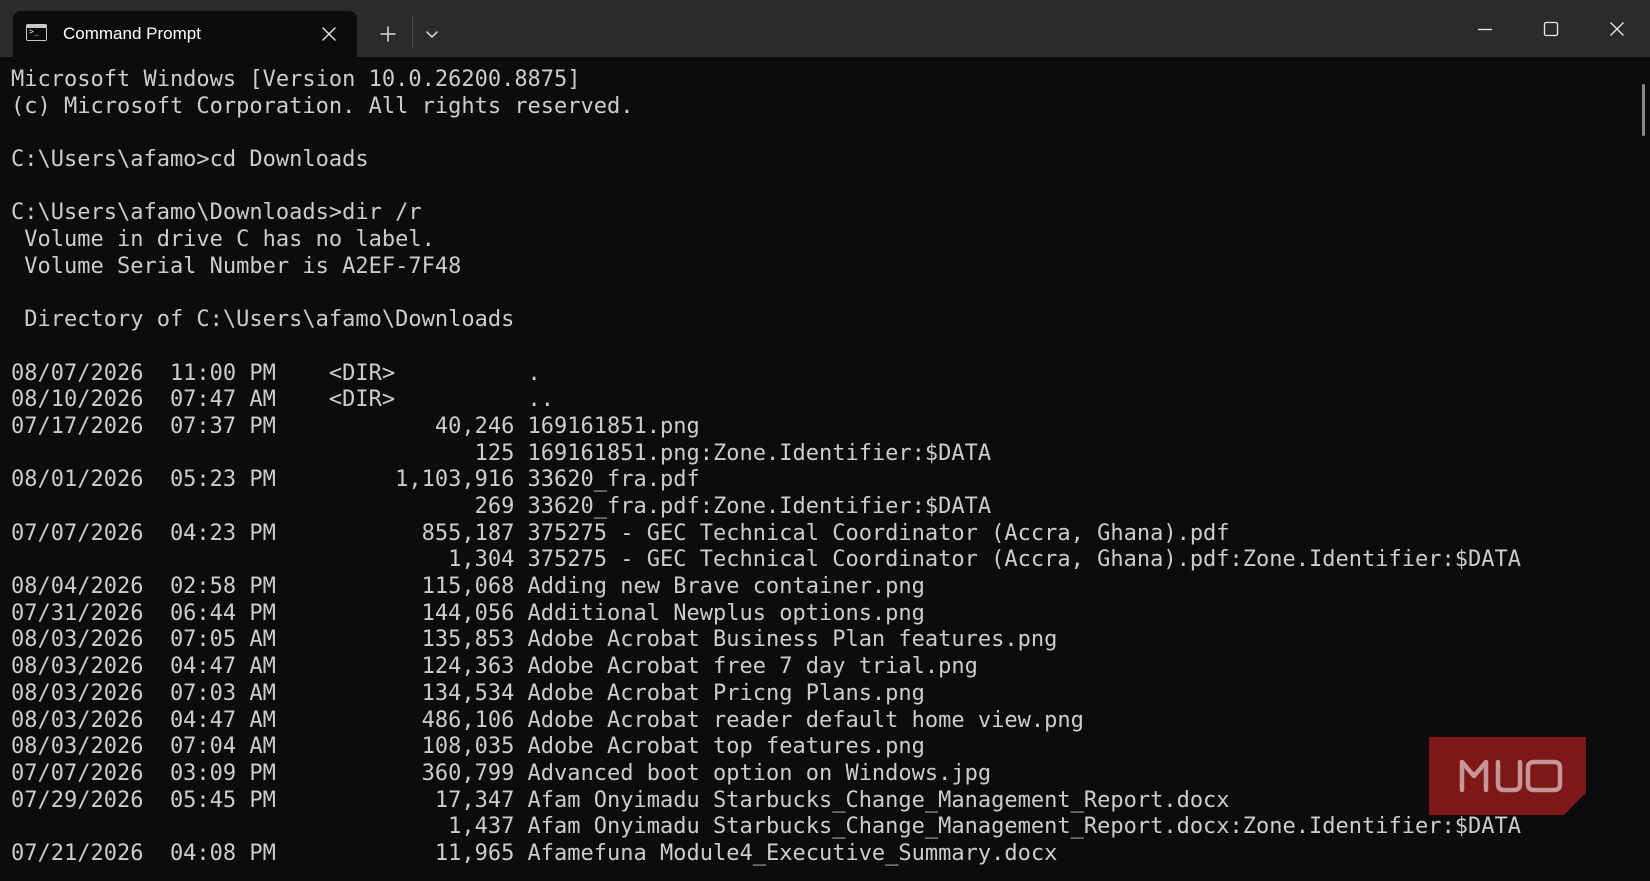 The image size is (1650, 881). I want to click on terminal-line: Volume Serial Number is A2EF-7F48, so click(236, 266).